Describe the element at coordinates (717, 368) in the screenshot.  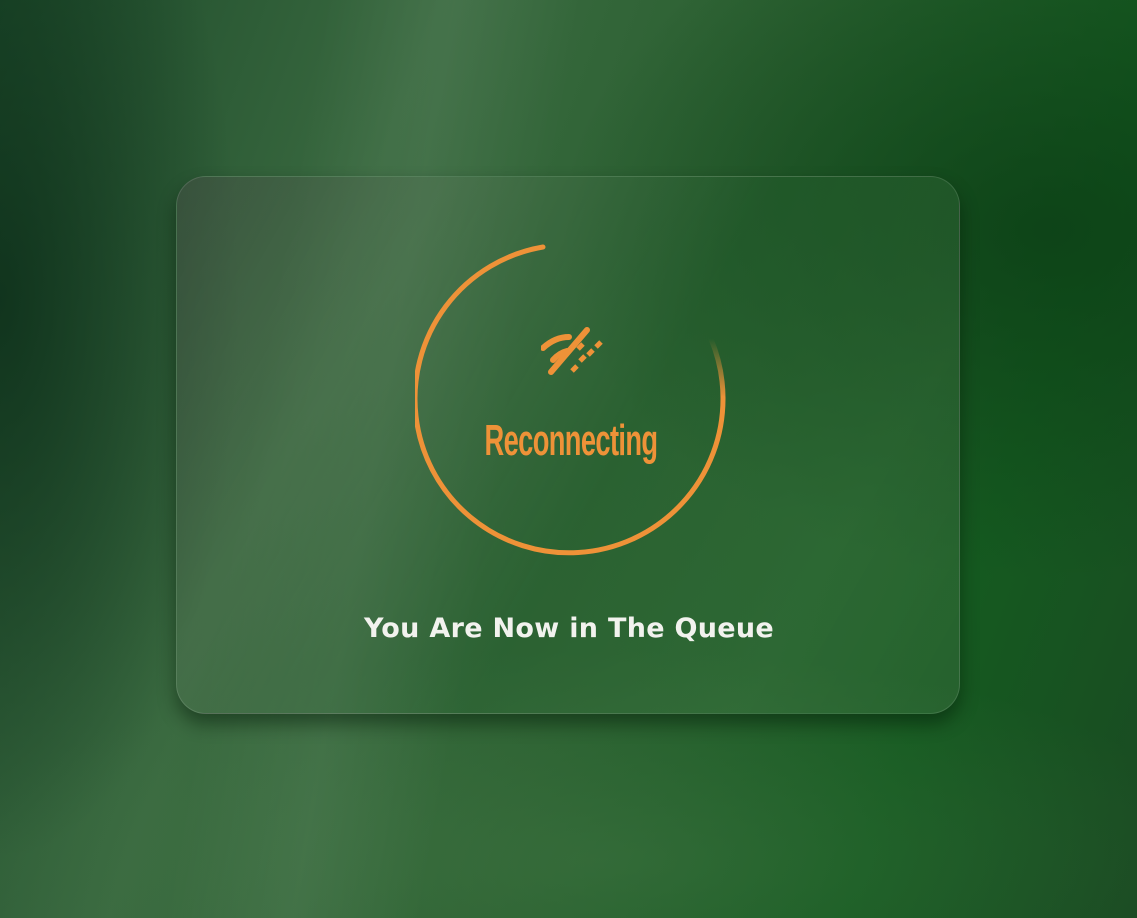
I see `spinner-arc-tail` at that location.